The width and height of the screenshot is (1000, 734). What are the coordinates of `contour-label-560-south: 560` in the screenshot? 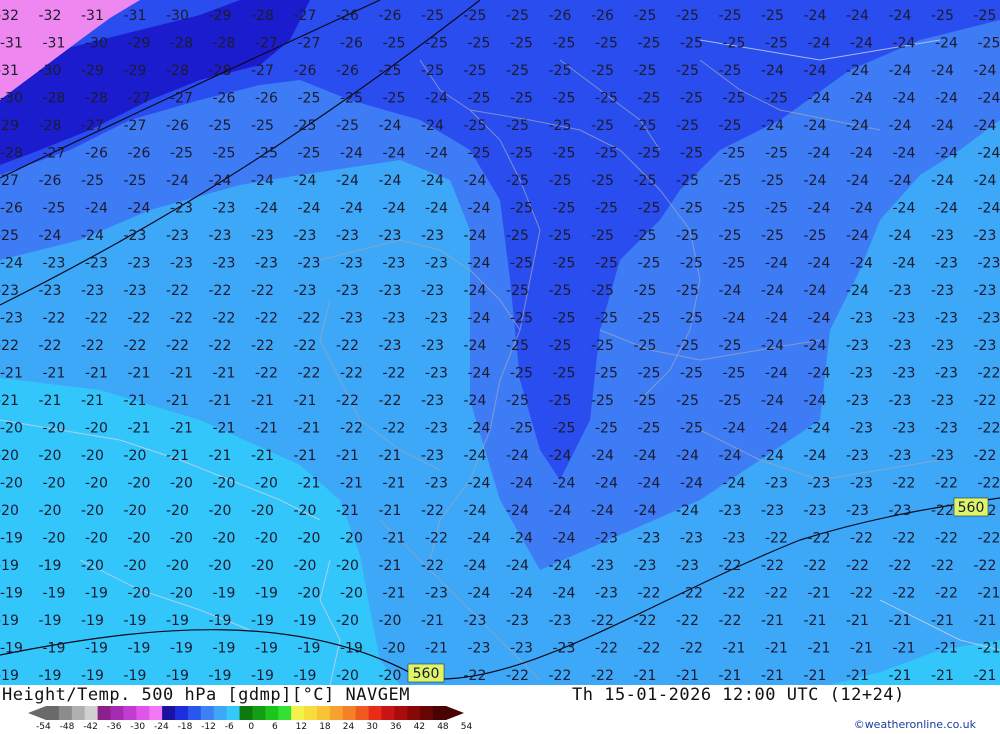 It's located at (426, 673).